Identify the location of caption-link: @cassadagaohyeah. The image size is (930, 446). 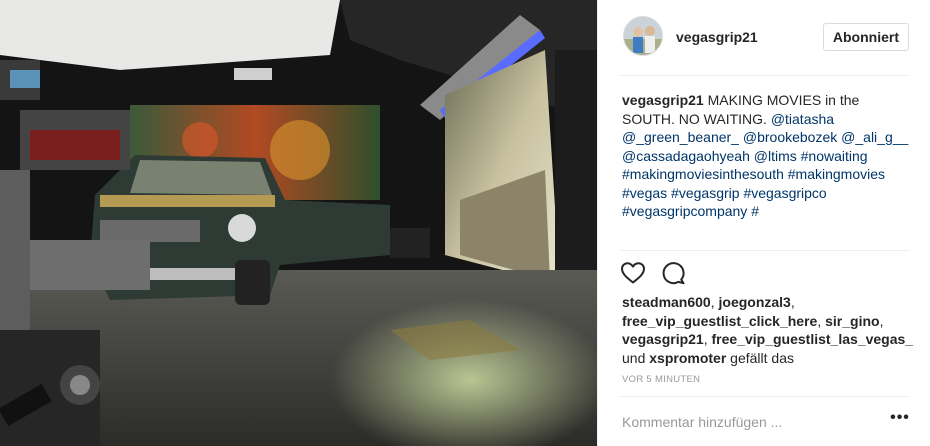
(686, 156).